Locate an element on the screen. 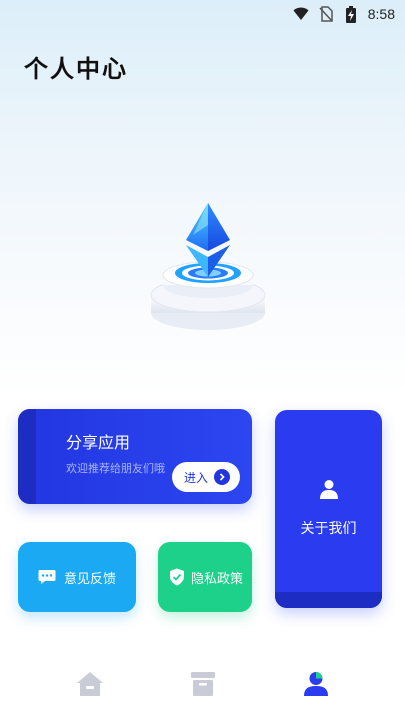  privacy-label: 隐私政策 is located at coordinates (217, 579).